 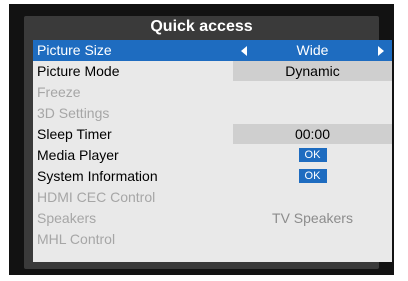 What do you see at coordinates (212, 92) in the screenshot?
I see `menu-item-freeze: Freeze` at bounding box center [212, 92].